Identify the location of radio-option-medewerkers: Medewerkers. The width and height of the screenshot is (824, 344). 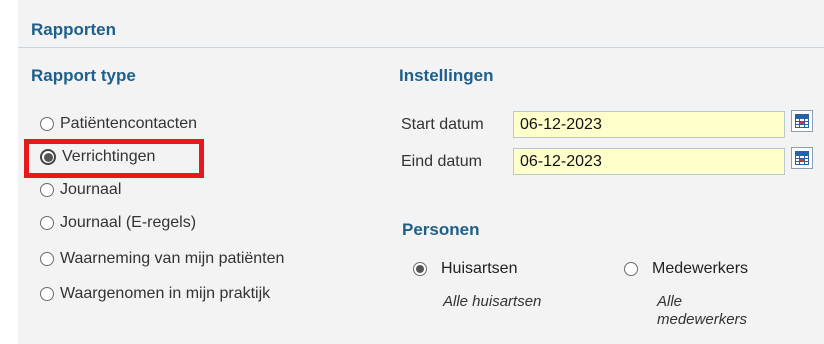
(686, 269).